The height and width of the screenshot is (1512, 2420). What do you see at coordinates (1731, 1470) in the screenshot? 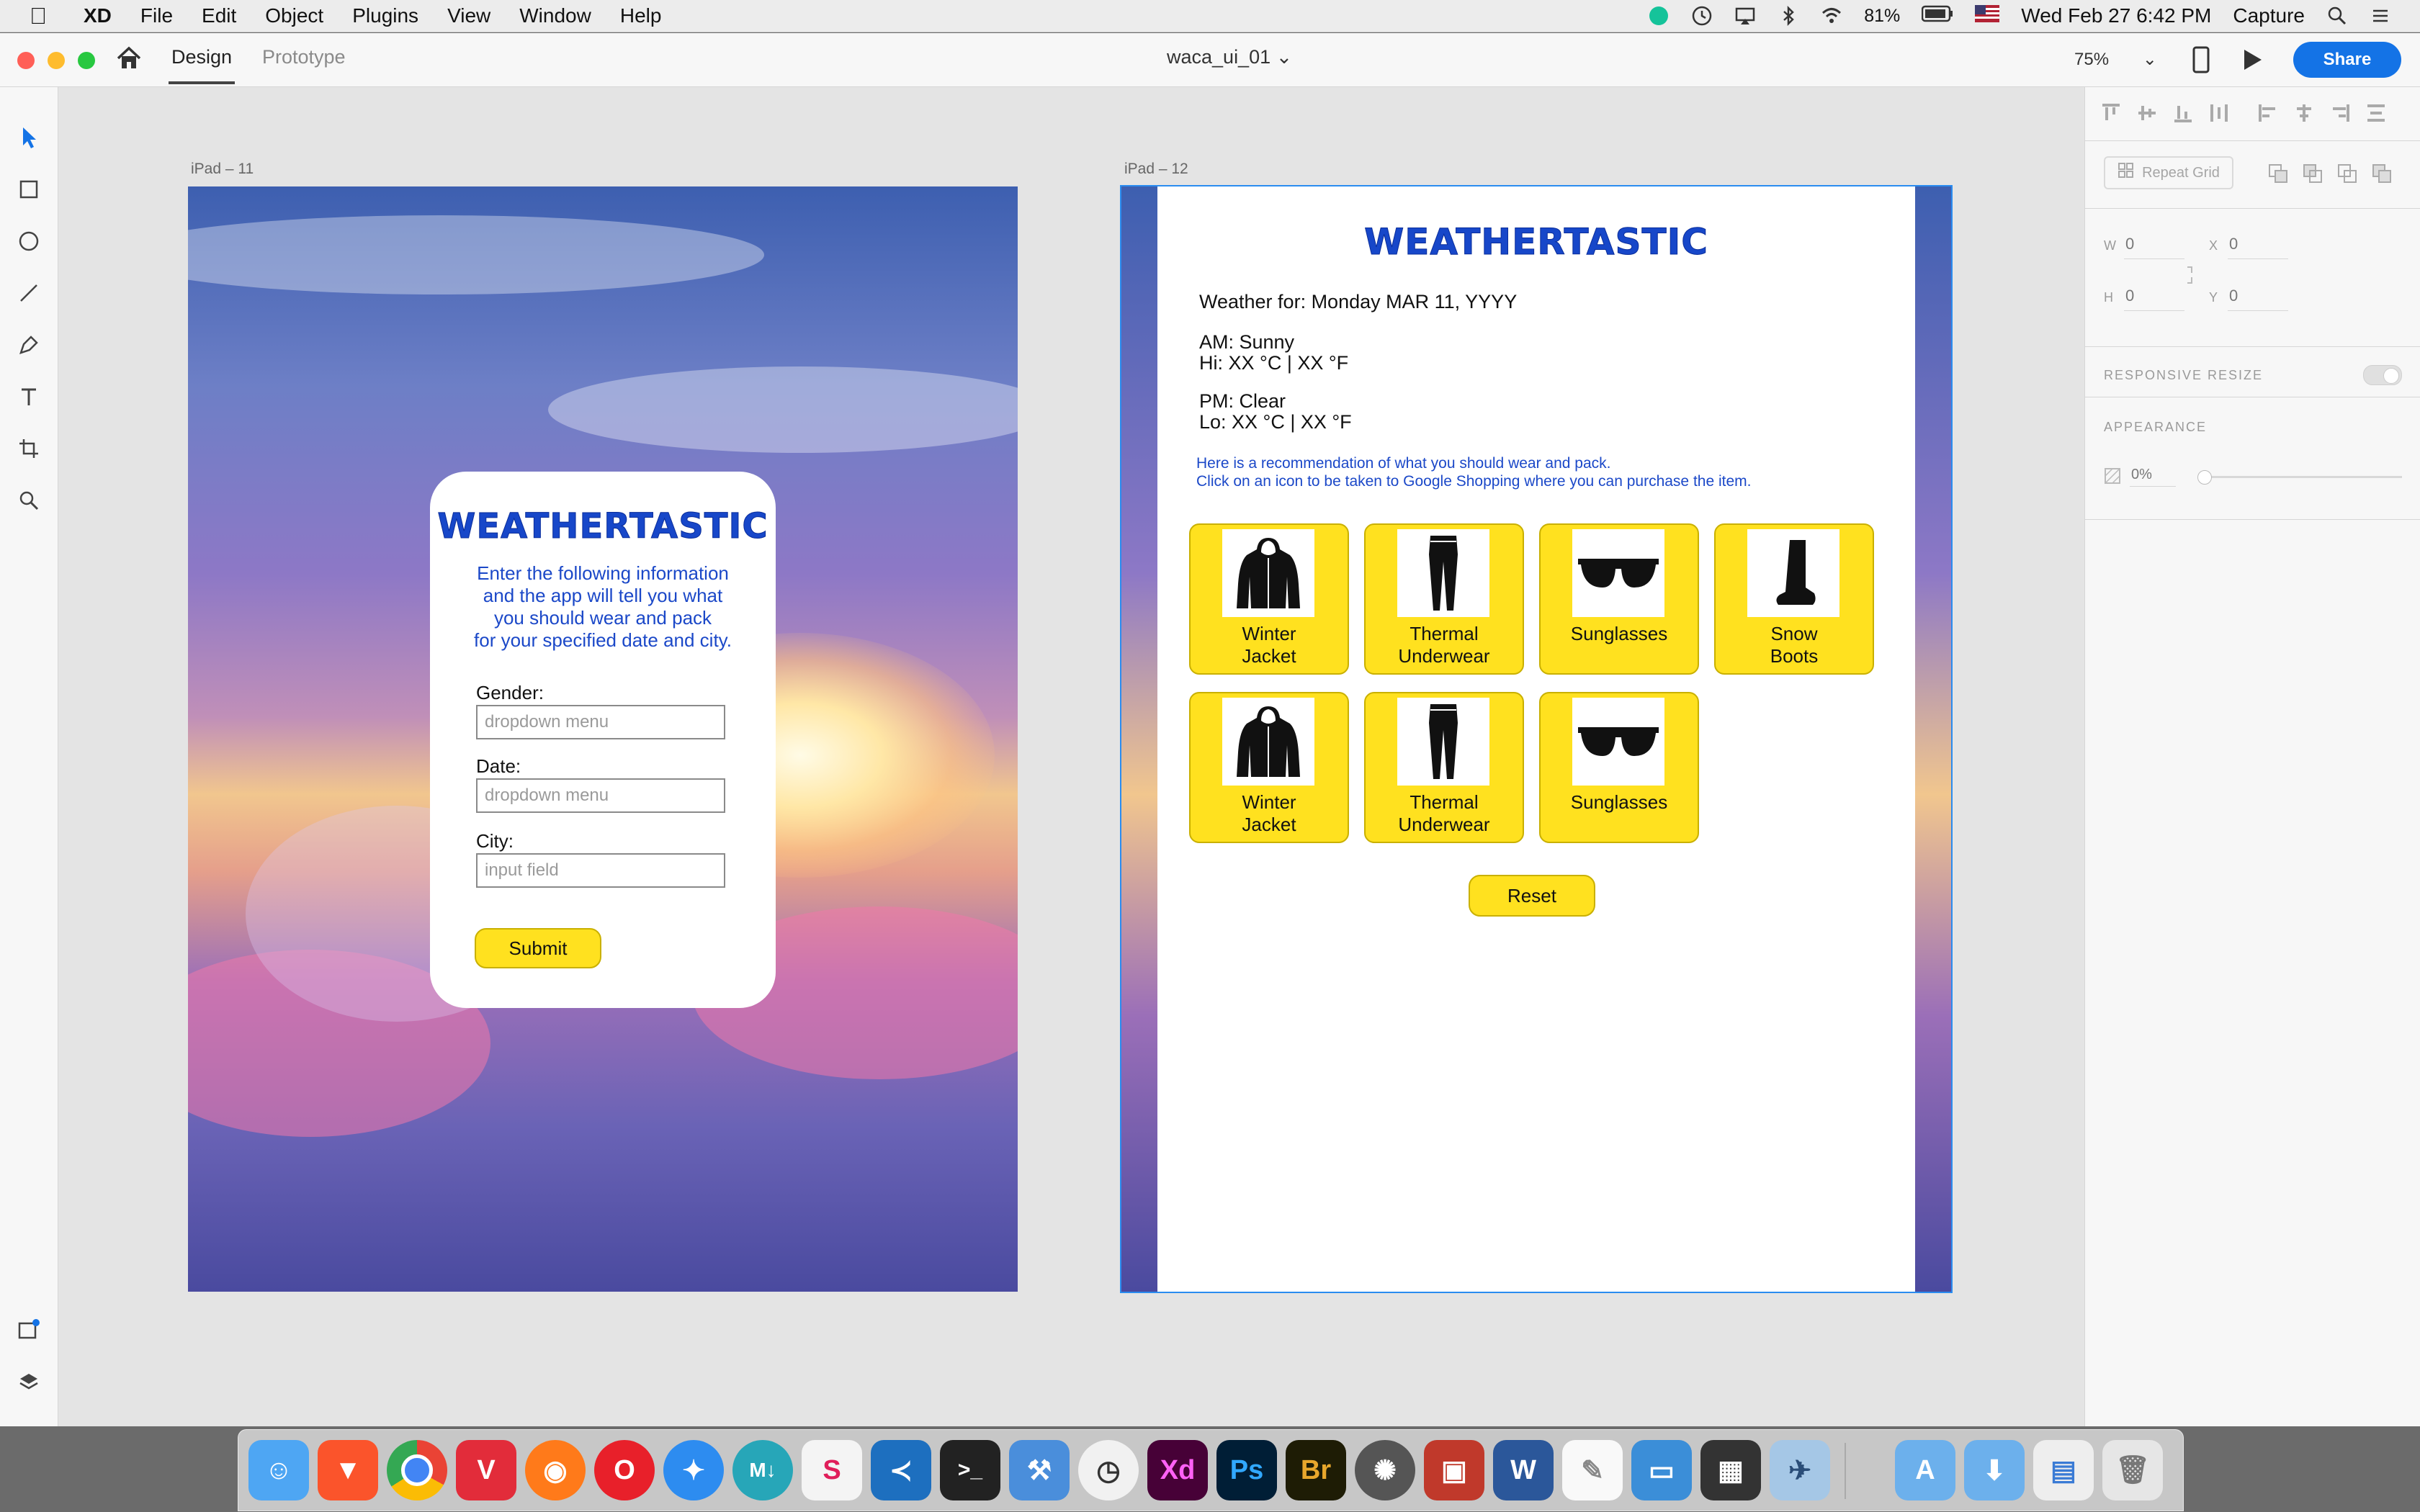
I see `calculator-icon: ▦` at bounding box center [1731, 1470].